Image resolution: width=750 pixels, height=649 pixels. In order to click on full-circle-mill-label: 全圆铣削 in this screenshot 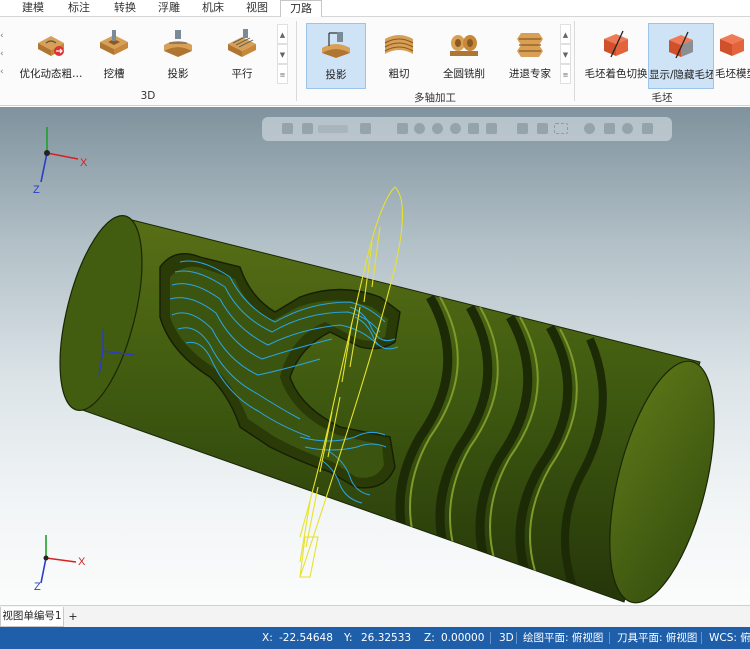, I will do `click(464, 74)`.